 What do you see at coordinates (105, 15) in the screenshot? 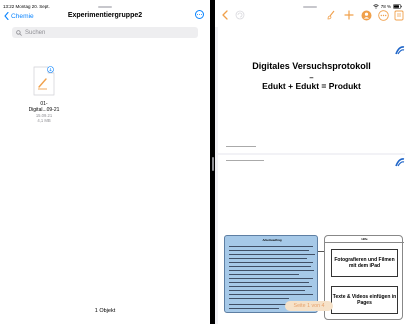
I see `folder-title: Experimentiergruppe2` at bounding box center [105, 15].